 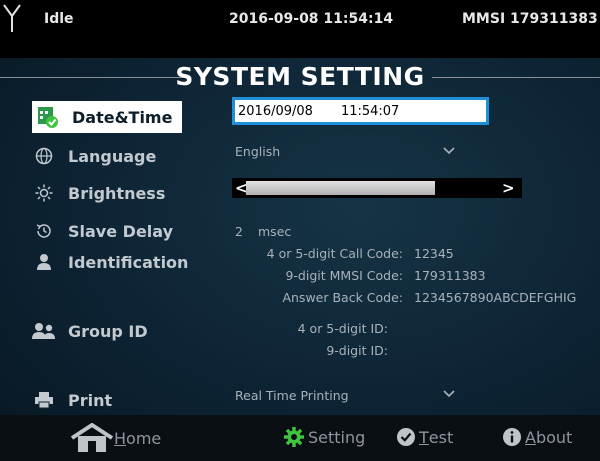 I want to click on menu-label-slave-delay: Slave Delay, so click(x=121, y=231).